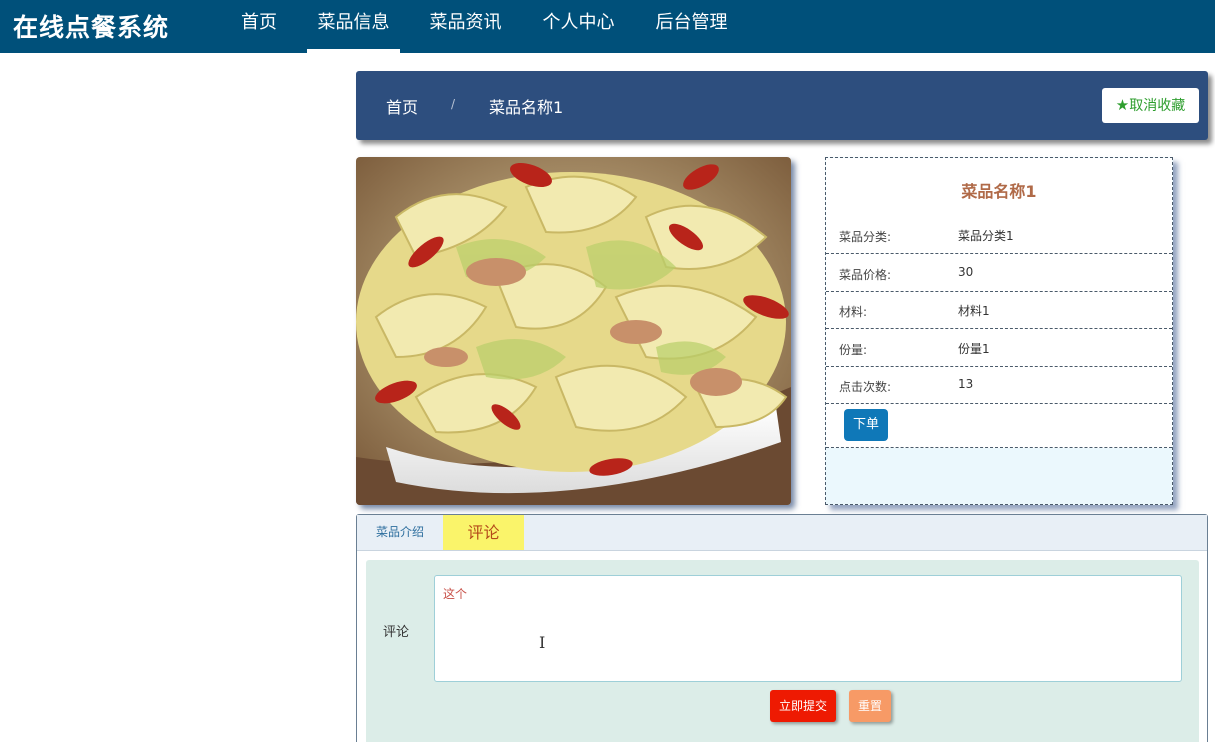 The width and height of the screenshot is (1215, 742). I want to click on dish-name: 菜品名称1, so click(999, 191).